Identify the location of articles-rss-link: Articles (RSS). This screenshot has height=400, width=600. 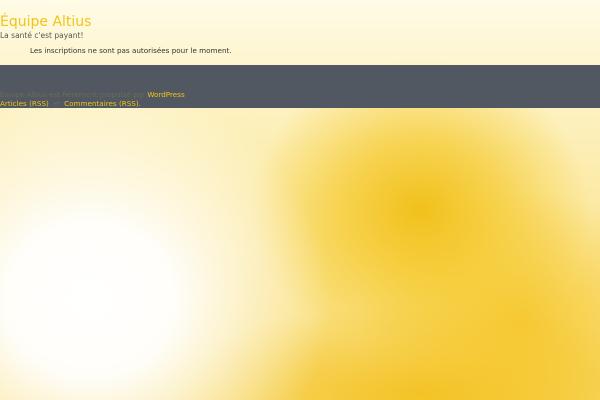
(24, 103).